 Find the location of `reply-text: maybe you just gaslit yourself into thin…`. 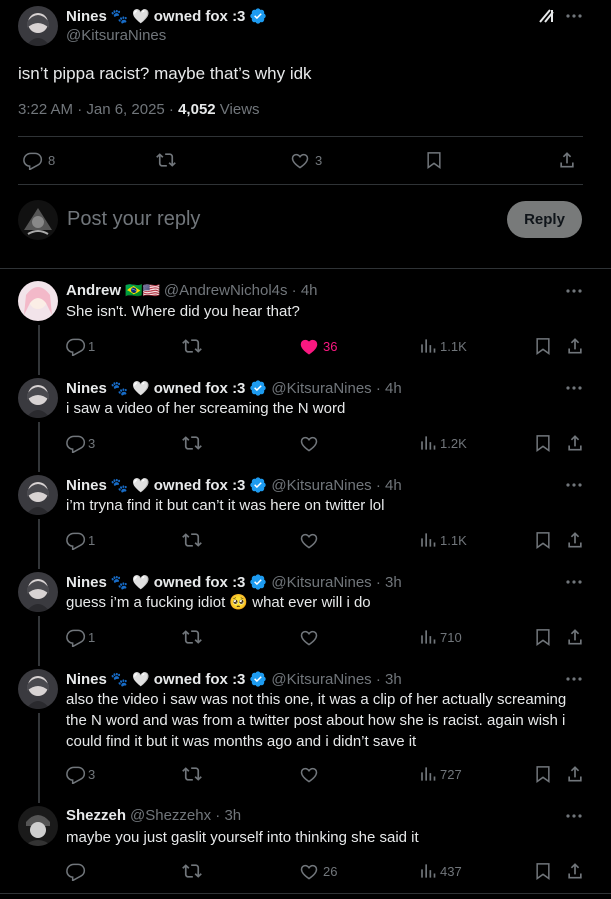

reply-text: maybe you just gaslit yourself into thin… is located at coordinates (242, 837).